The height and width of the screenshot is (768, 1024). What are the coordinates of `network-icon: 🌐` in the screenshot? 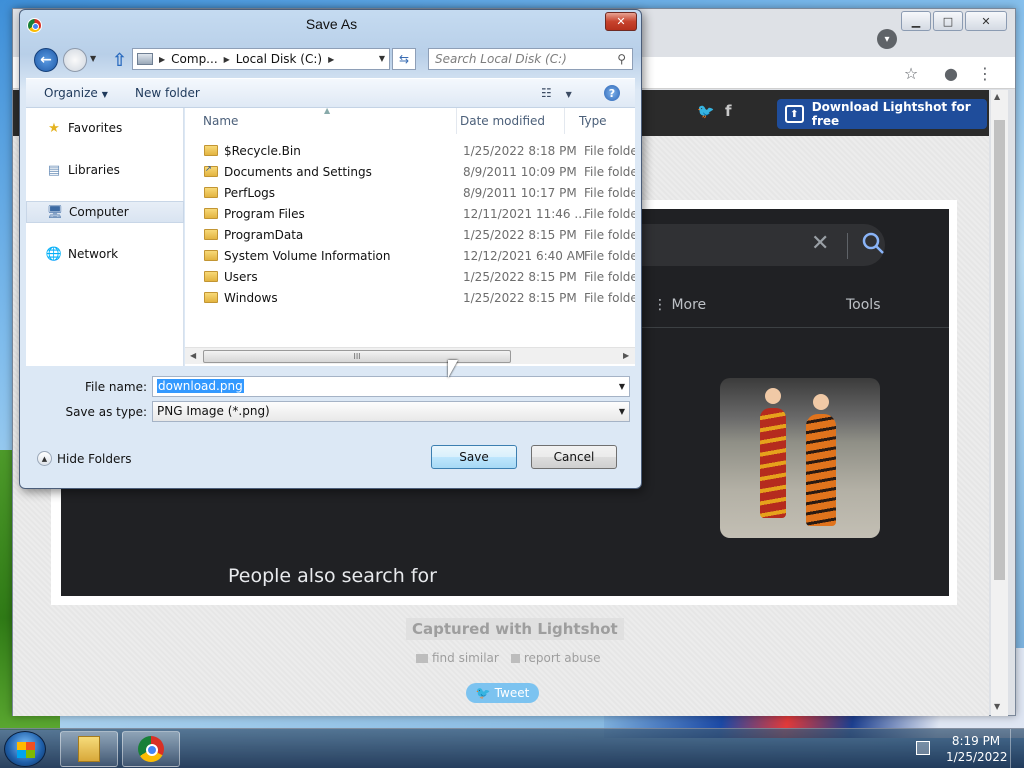 It's located at (54, 254).